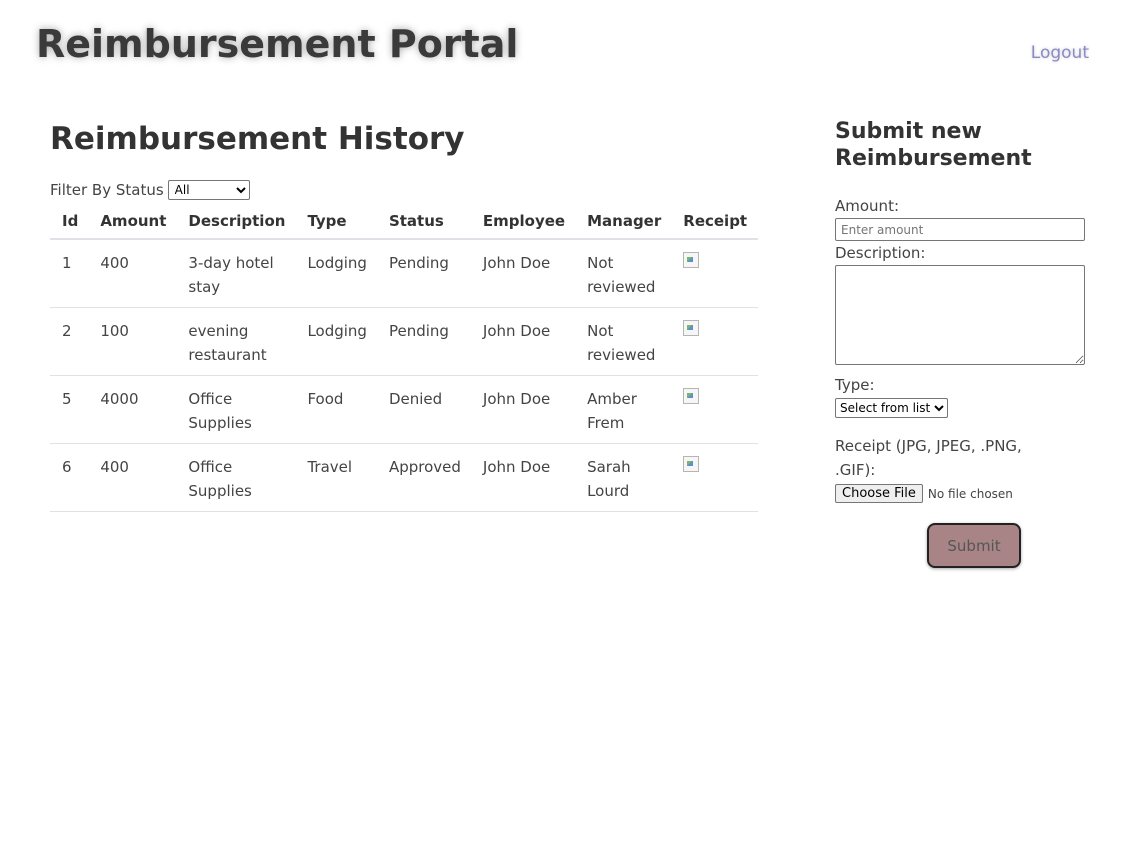 This screenshot has width=1138, height=862. Describe the element at coordinates (715, 223) in the screenshot. I see `column-header-receipt: Receipt` at that location.